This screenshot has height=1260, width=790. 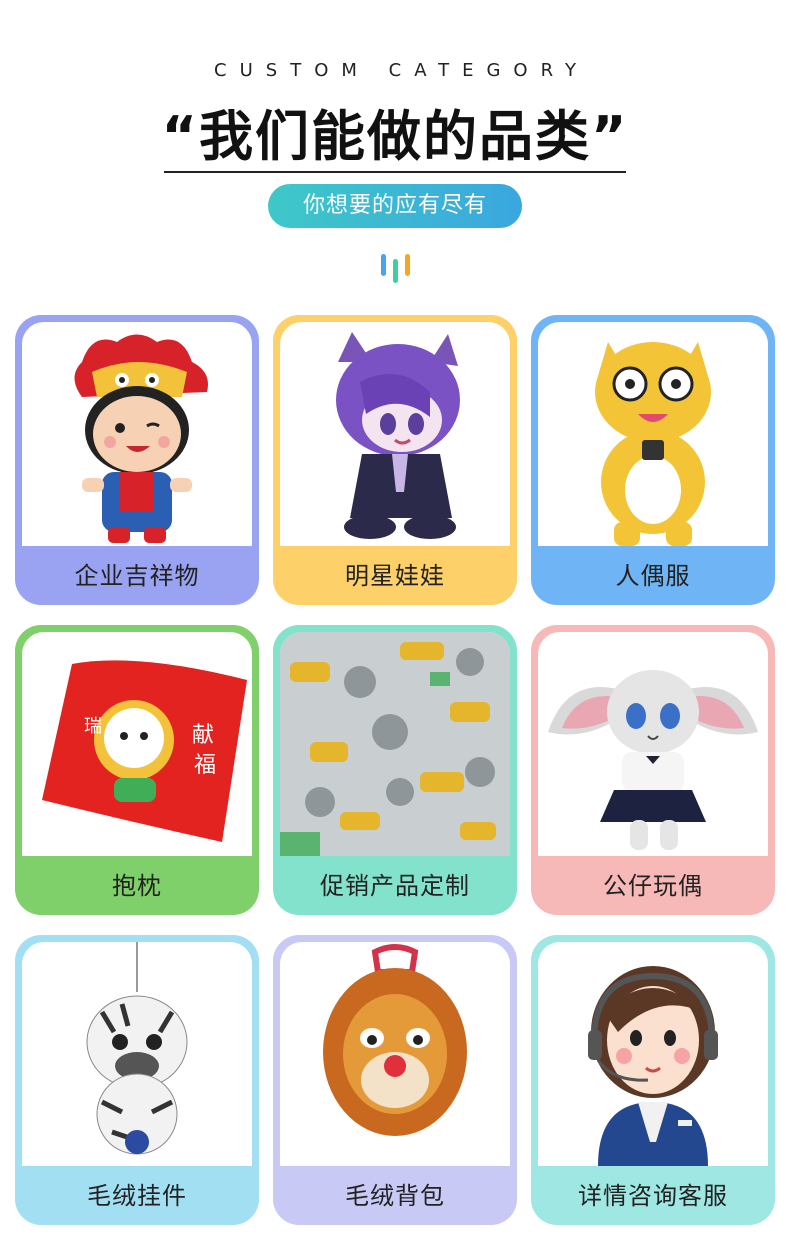 What do you see at coordinates (653, 576) in the screenshot?
I see `category-label: 人偶服` at bounding box center [653, 576].